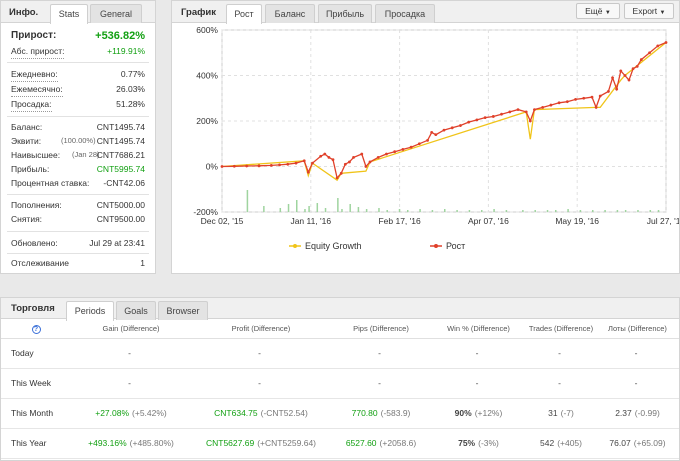 Image resolution: width=680 pixels, height=461 pixels. Describe the element at coordinates (333, 246) in the screenshot. I see `legend-equity-label: Equity Growth` at that location.